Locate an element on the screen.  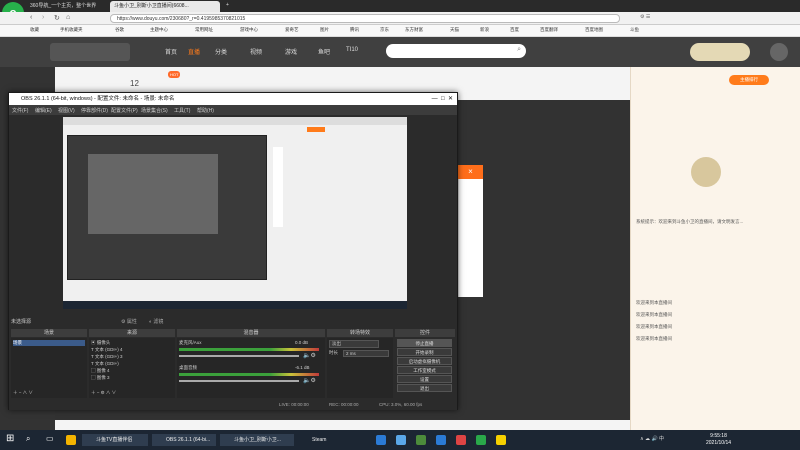
source-item: T 文本 (GDI+) is located at coordinates (105, 364).